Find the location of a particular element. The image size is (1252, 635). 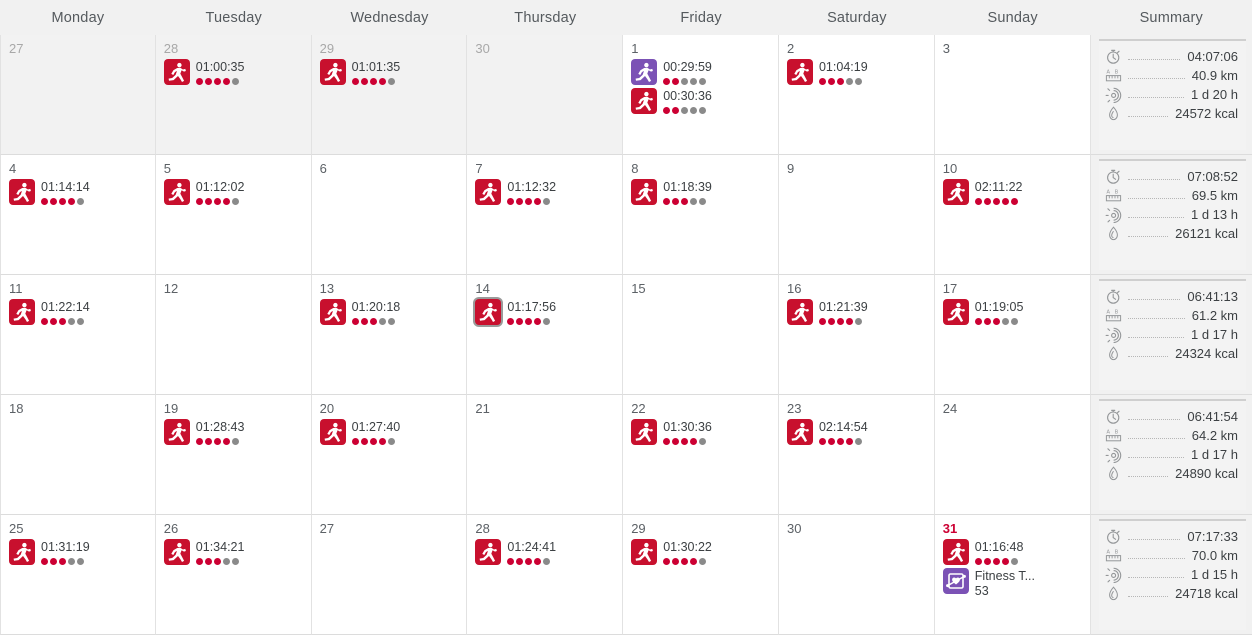

summary-value-distance: 69.5 km is located at coordinates (1214, 195).